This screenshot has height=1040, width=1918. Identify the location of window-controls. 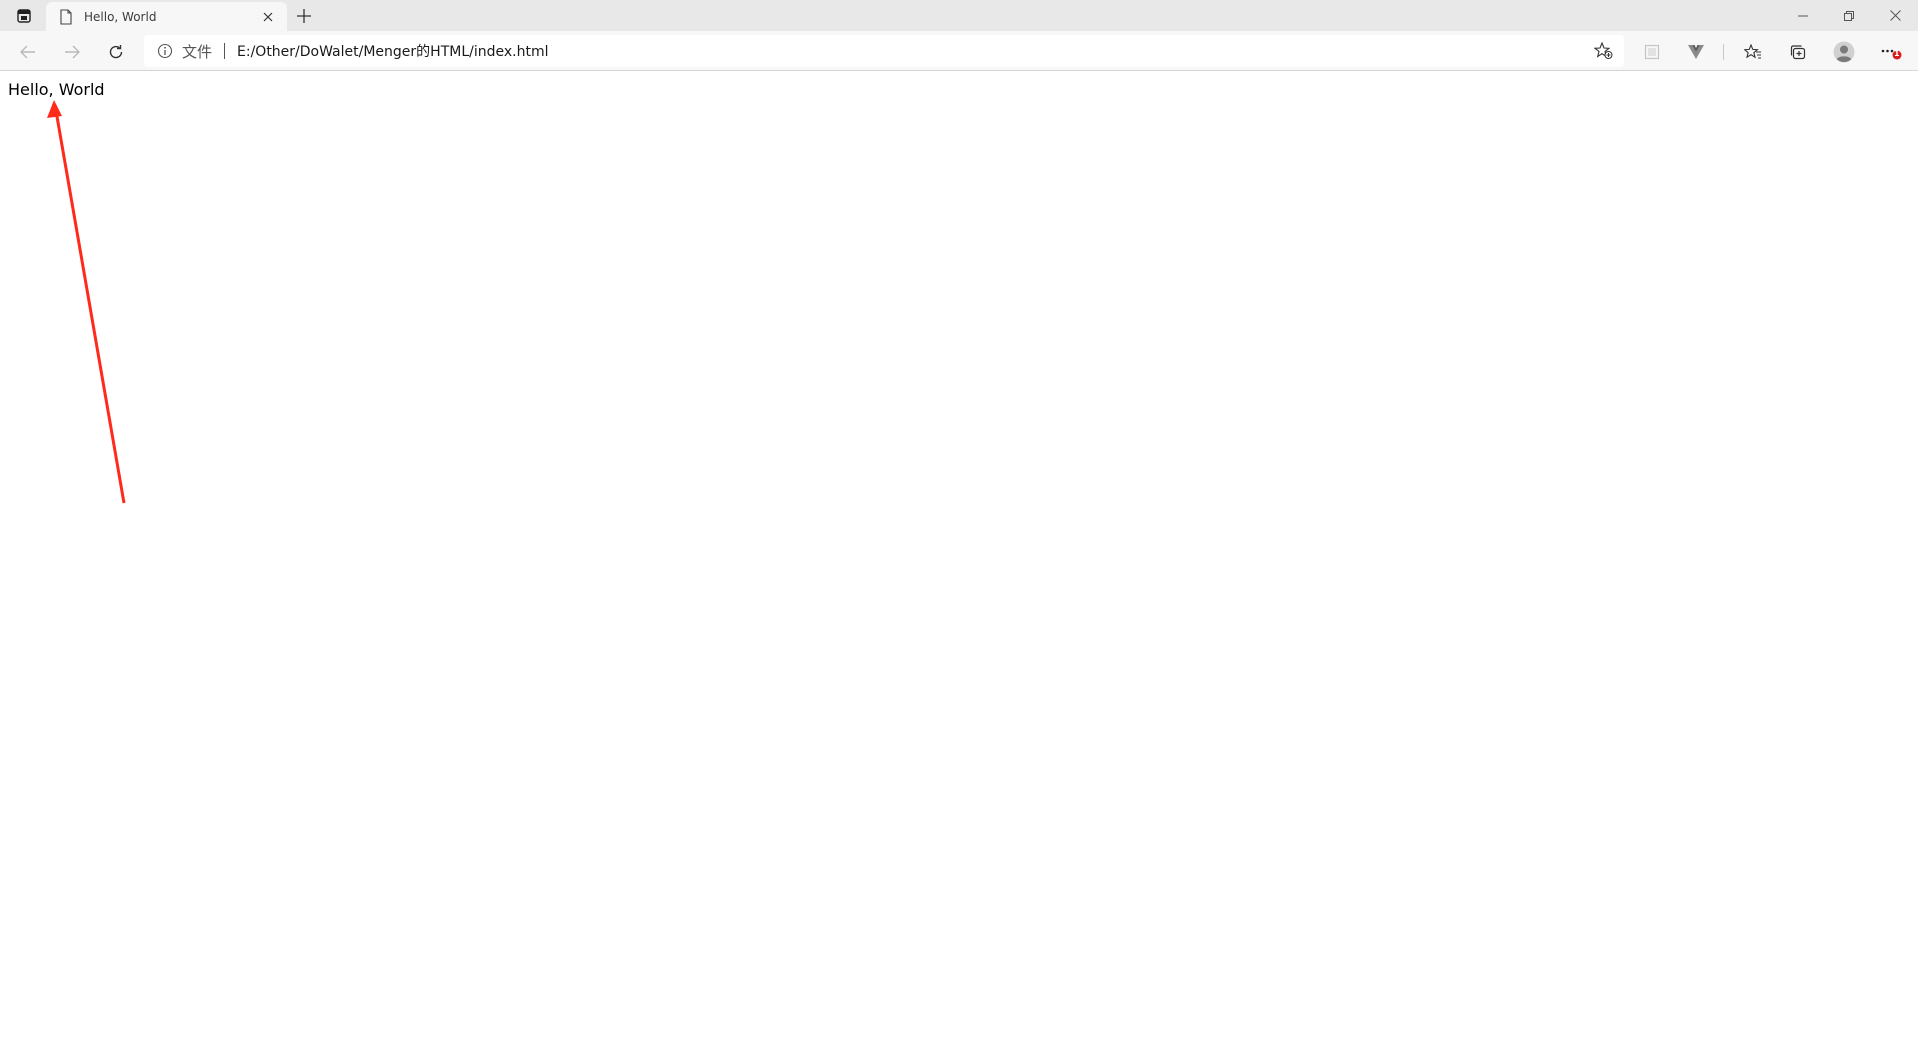
(1849, 15).